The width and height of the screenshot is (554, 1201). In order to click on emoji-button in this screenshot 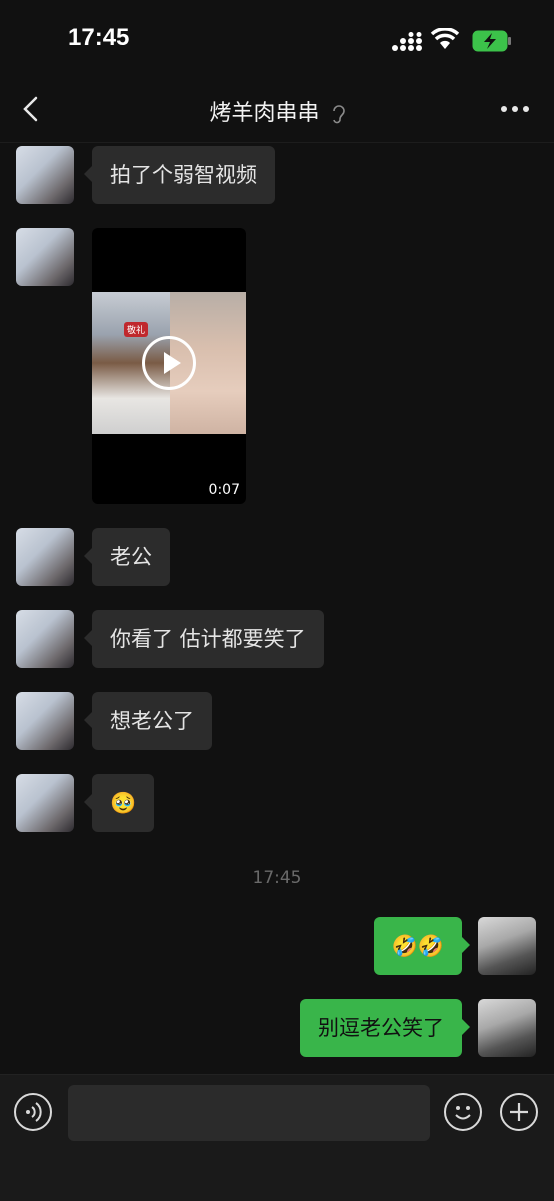, I will do `click(463, 1112)`.